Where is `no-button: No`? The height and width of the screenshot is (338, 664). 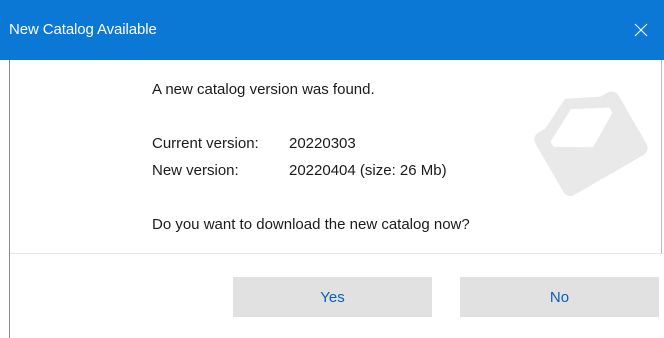
no-button: No is located at coordinates (559, 297).